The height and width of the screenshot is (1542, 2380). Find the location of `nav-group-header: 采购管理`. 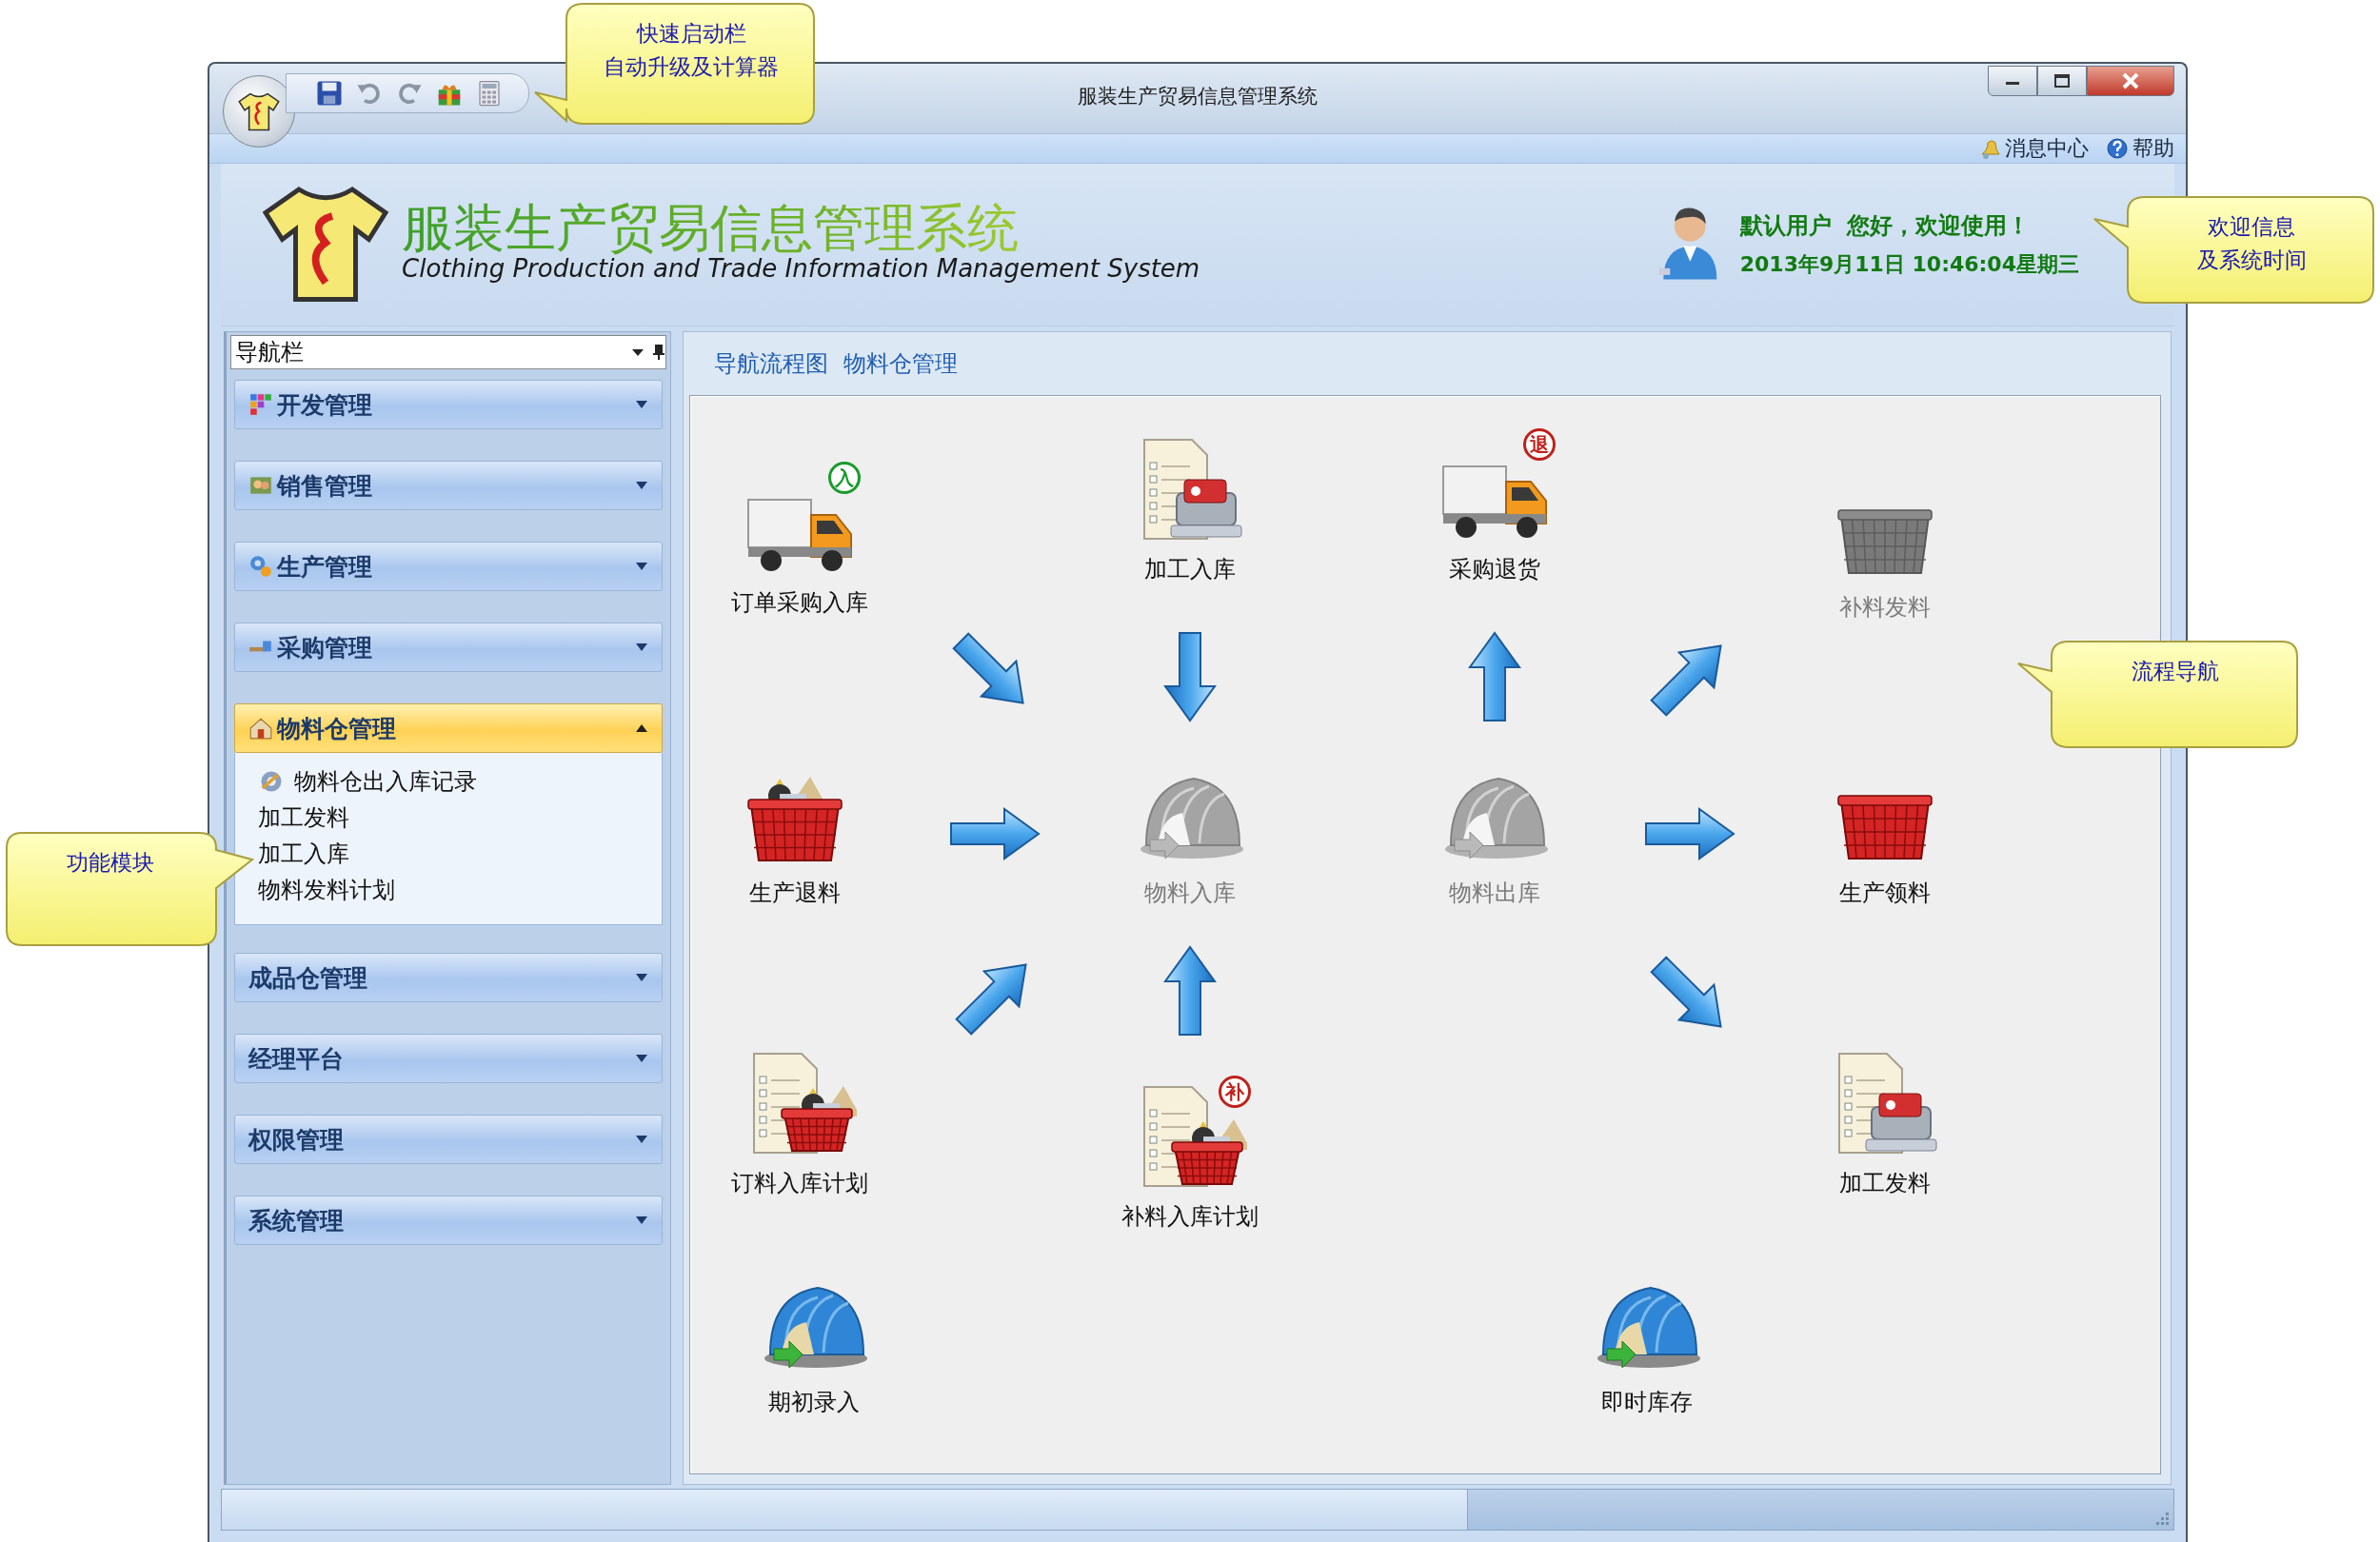

nav-group-header: 采购管理 is located at coordinates (448, 647).